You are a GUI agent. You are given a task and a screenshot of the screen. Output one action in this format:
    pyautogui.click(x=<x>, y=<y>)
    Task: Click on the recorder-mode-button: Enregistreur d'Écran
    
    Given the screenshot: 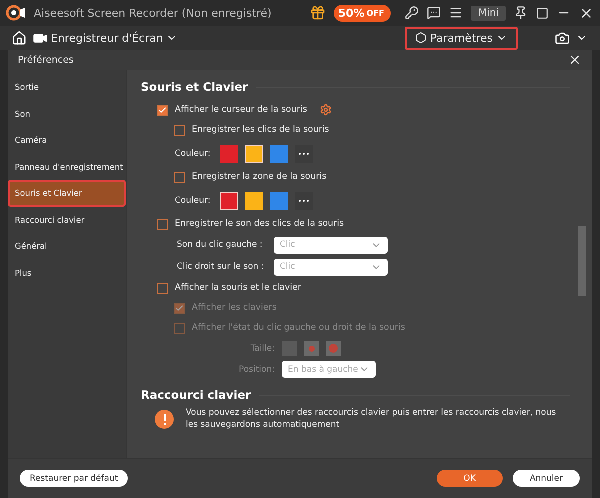 What is the action you would take?
    pyautogui.click(x=105, y=38)
    